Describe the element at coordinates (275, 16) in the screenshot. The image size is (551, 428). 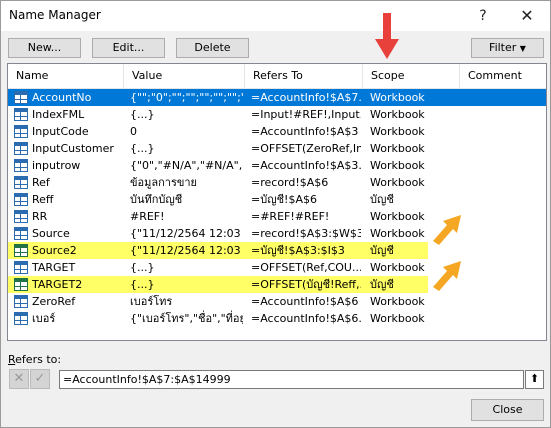
I see `title-bar: Name Manager ? ✕` at that location.